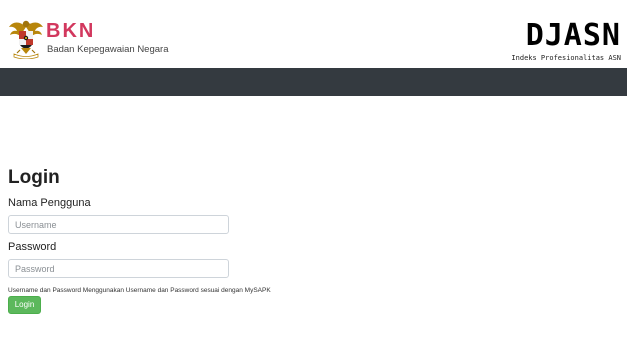  What do you see at coordinates (34, 177) in the screenshot?
I see `login-title: Login` at bounding box center [34, 177].